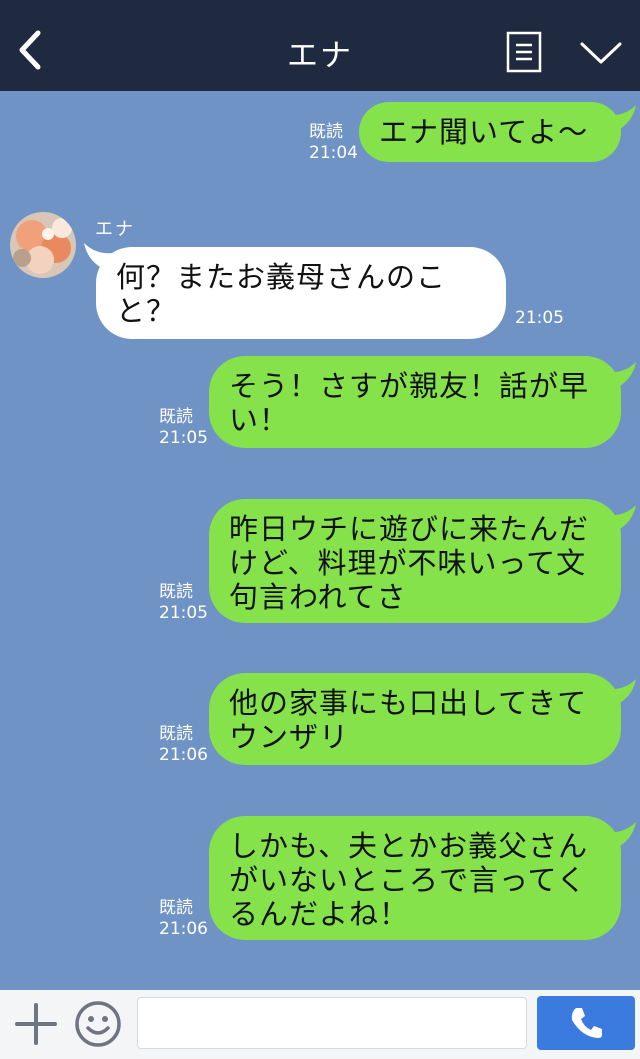  I want to click on input-bar, so click(320, 1024).